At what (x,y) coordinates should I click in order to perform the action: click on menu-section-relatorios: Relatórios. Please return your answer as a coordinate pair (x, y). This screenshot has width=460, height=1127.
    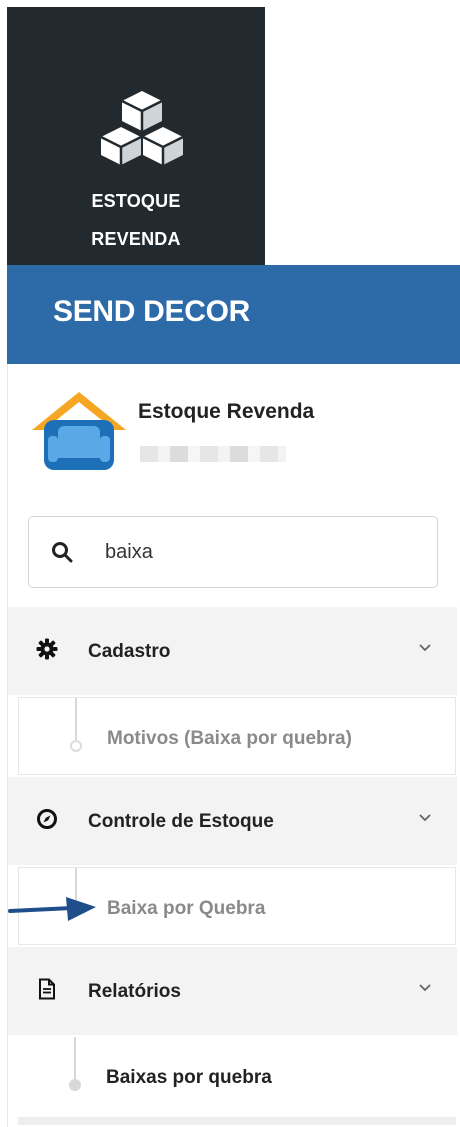
    Looking at the image, I should click on (232, 991).